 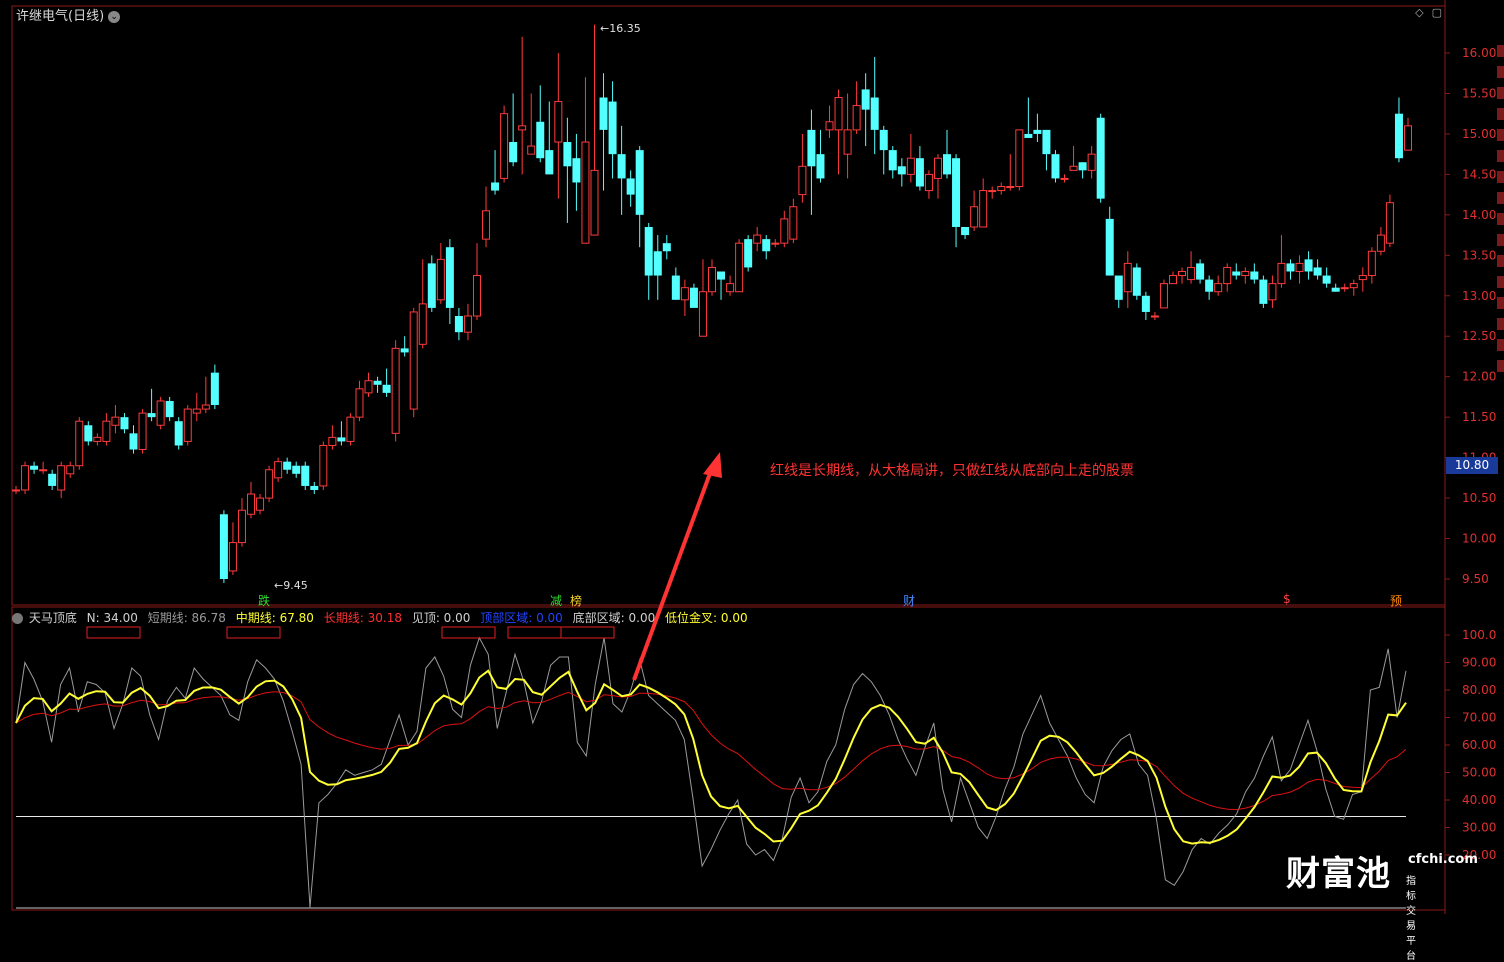 I want to click on event-marker: $, so click(x=1287, y=599).